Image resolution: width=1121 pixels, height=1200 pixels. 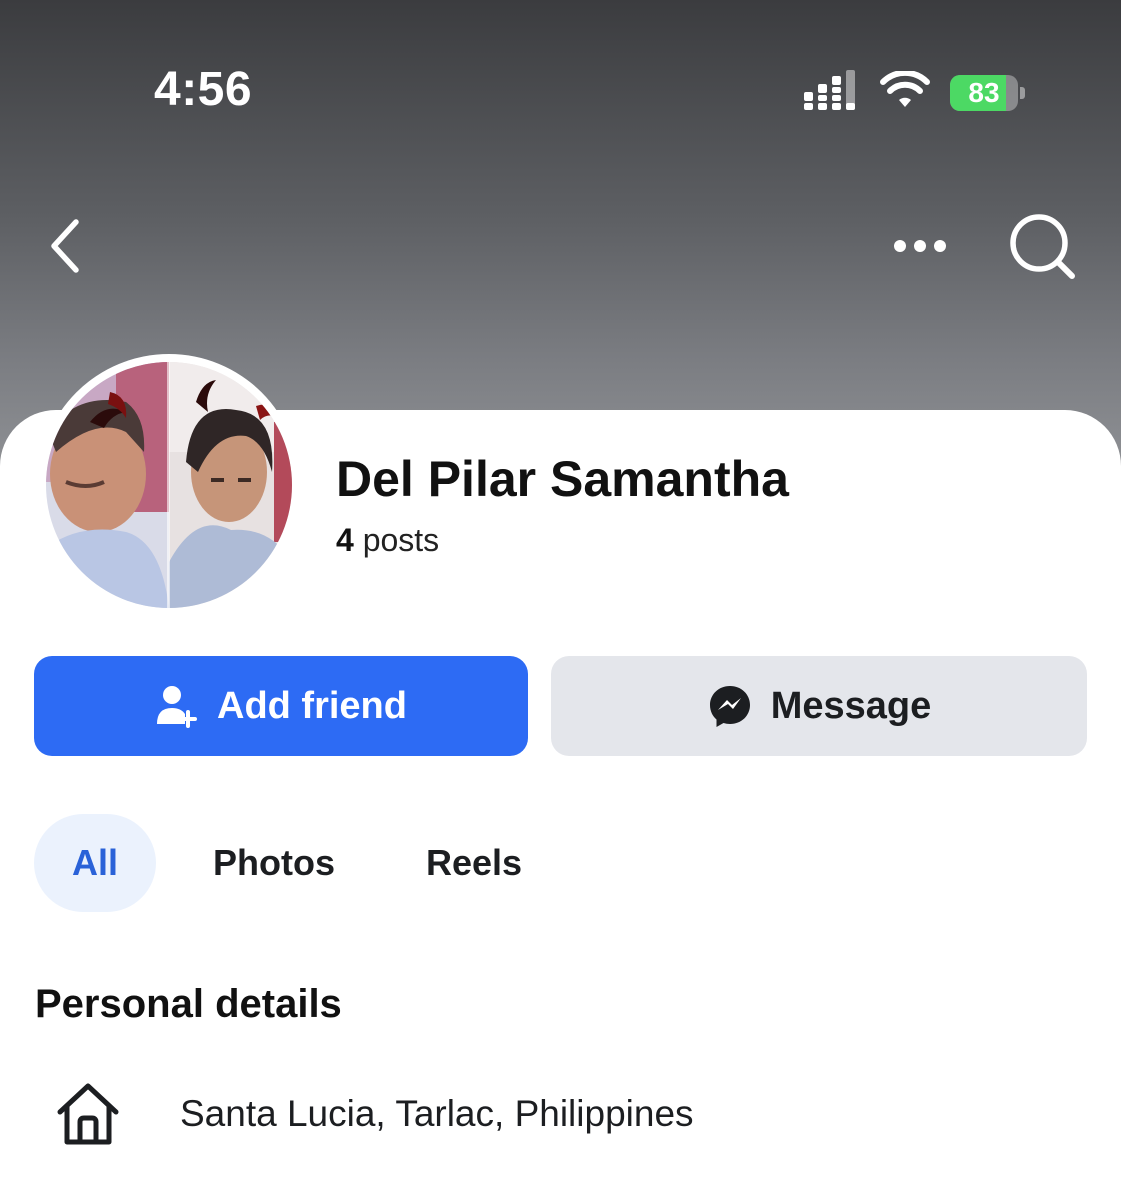 I want to click on message-button: Message, so click(x=819, y=706).